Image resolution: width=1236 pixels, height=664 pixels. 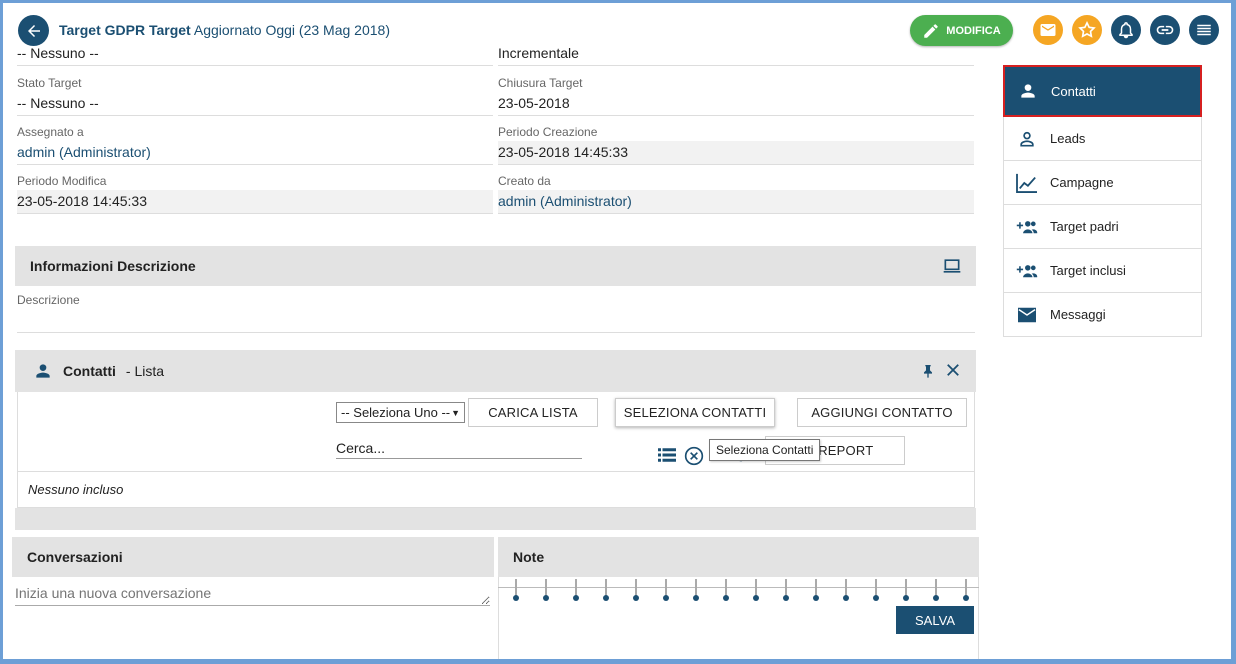 I want to click on contacts-block-title: Contatti, so click(x=89, y=371).